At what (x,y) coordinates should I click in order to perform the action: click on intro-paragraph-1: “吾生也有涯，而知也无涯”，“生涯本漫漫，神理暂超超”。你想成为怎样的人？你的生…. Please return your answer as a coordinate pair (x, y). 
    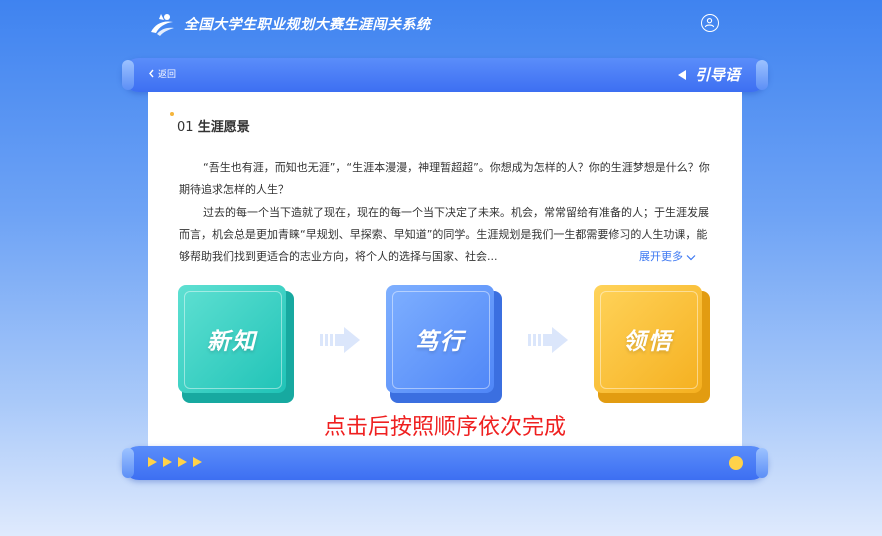
    Looking at the image, I should click on (444, 178).